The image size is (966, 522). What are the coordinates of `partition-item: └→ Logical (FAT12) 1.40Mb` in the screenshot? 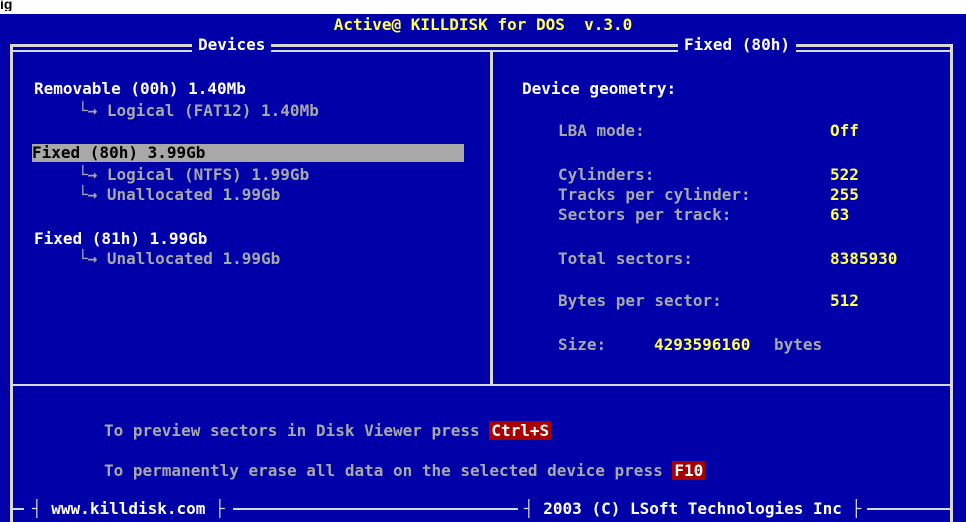 It's located at (198, 111).